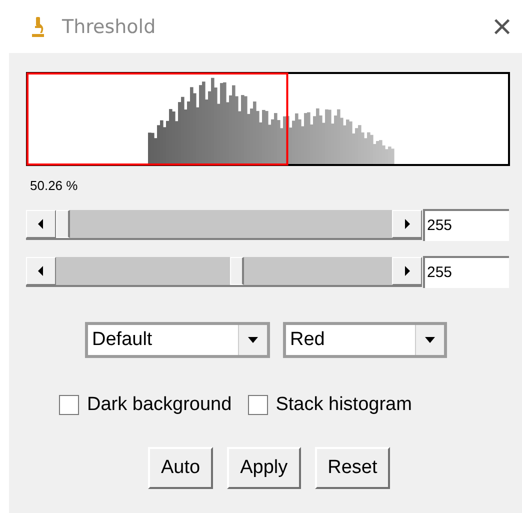 Image resolution: width=522 pixels, height=513 pixels. I want to click on dialog-button: Reset, so click(352, 468).